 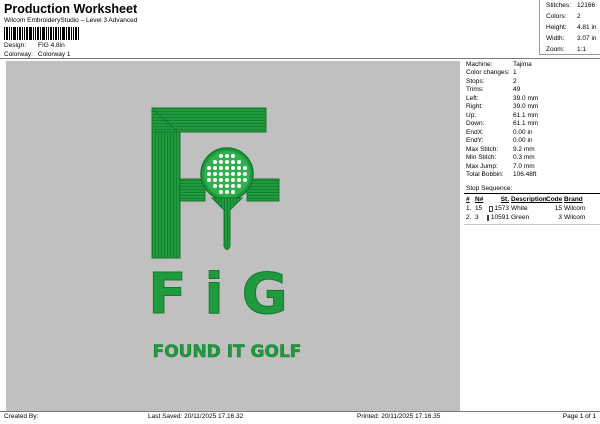 I want to click on spec-row: Color changes: 1, so click(x=533, y=73).